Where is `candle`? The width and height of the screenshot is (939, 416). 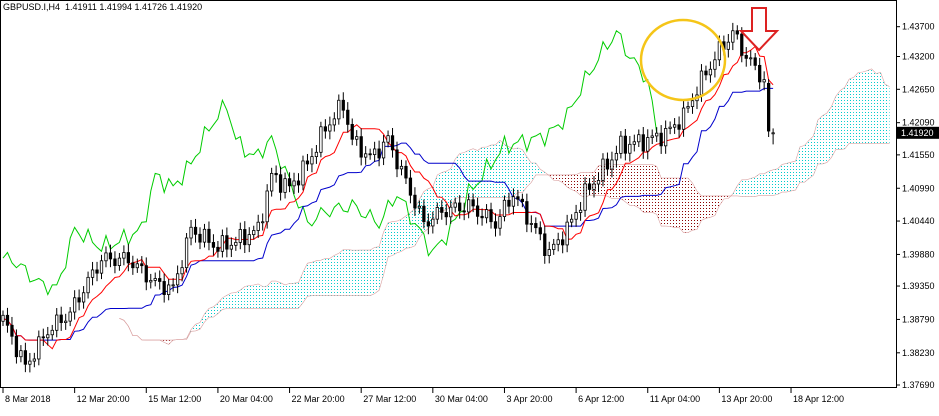
candle is located at coordinates (267, 206).